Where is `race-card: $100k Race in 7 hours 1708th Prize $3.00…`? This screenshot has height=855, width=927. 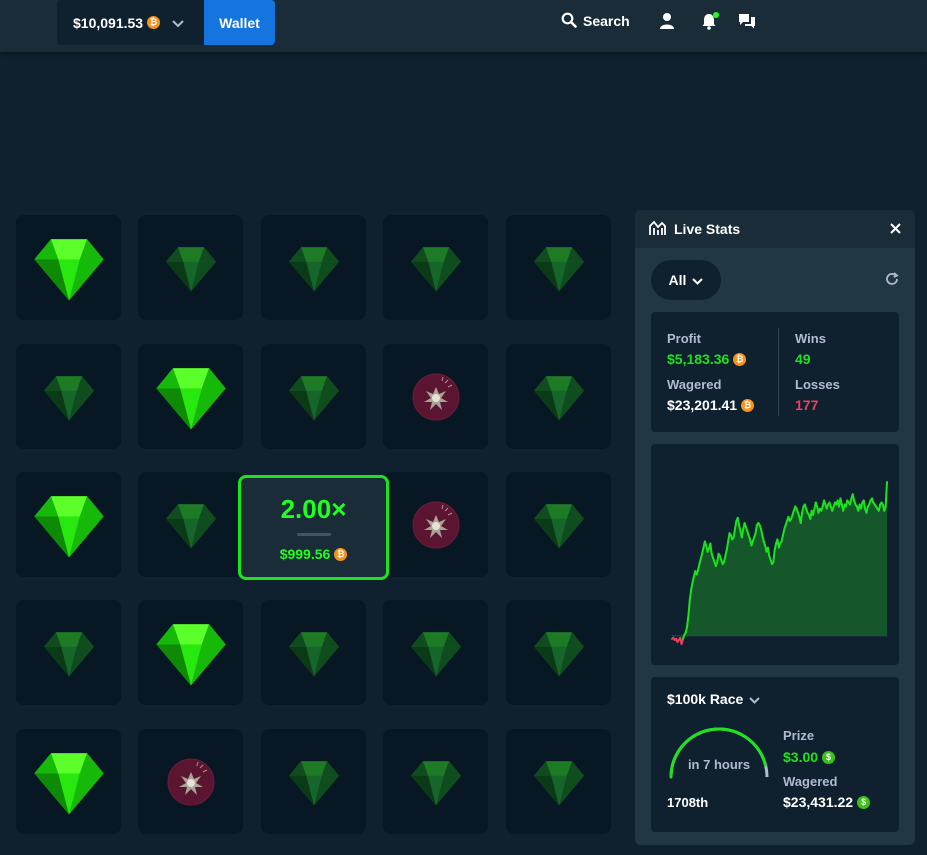 race-card: $100k Race in 7 hours 1708th Prize $3.00… is located at coordinates (775, 754).